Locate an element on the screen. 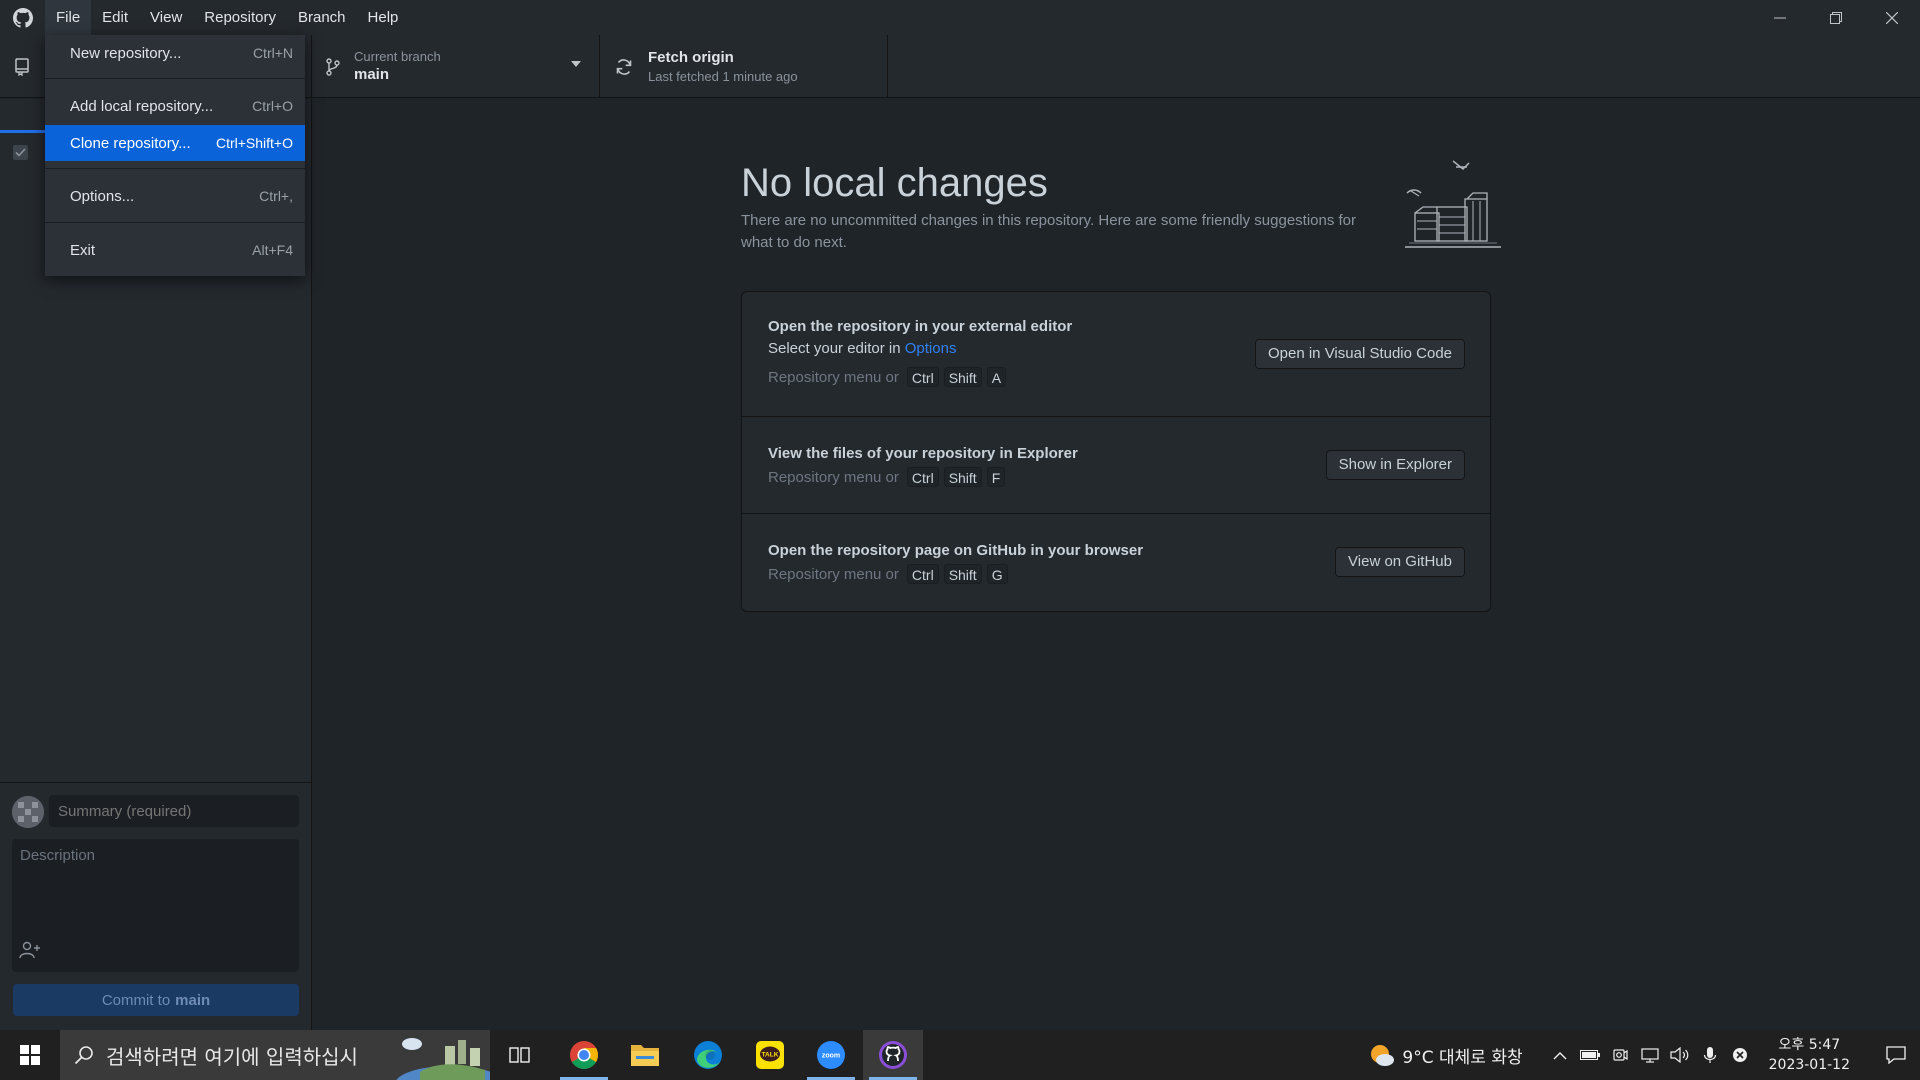 The image size is (1920, 1080). github-desktop-icon is located at coordinates (893, 1055).